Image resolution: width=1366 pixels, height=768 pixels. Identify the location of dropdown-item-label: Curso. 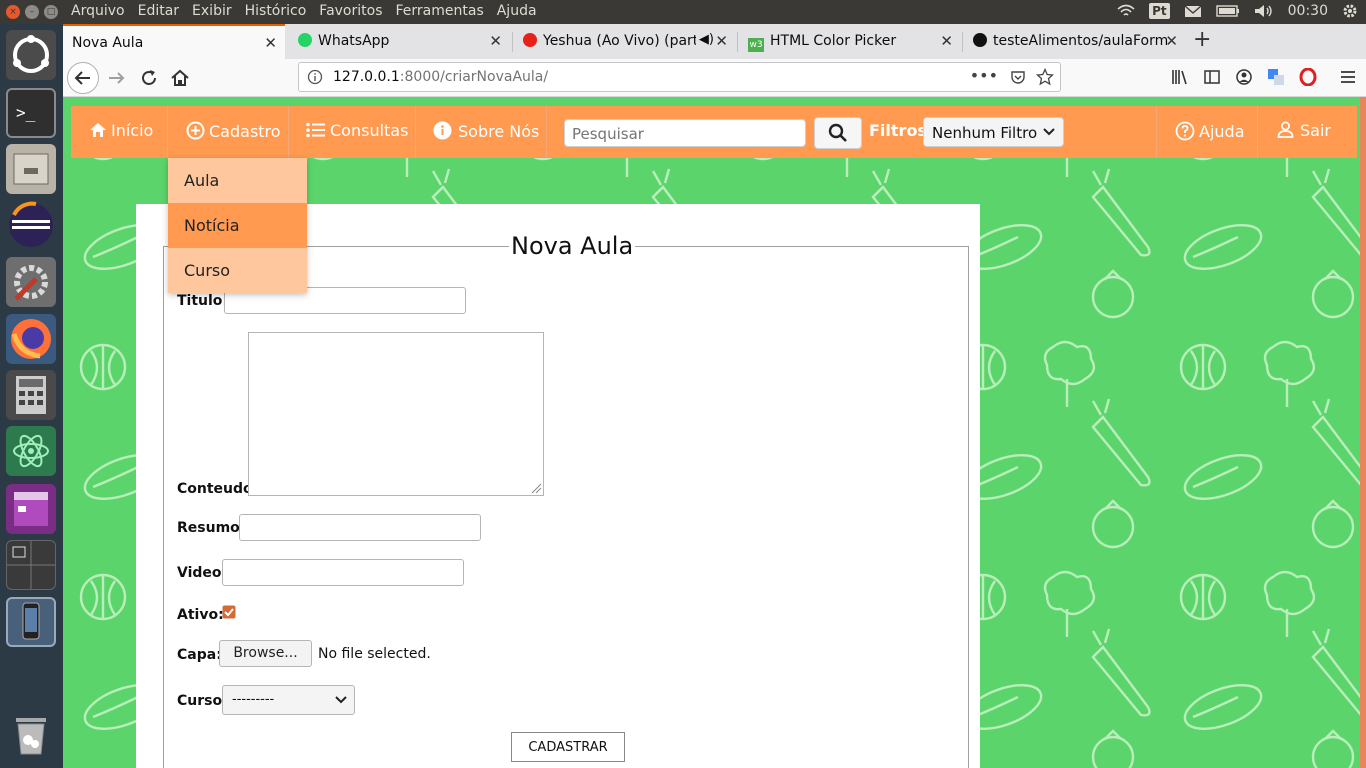
(207, 270).